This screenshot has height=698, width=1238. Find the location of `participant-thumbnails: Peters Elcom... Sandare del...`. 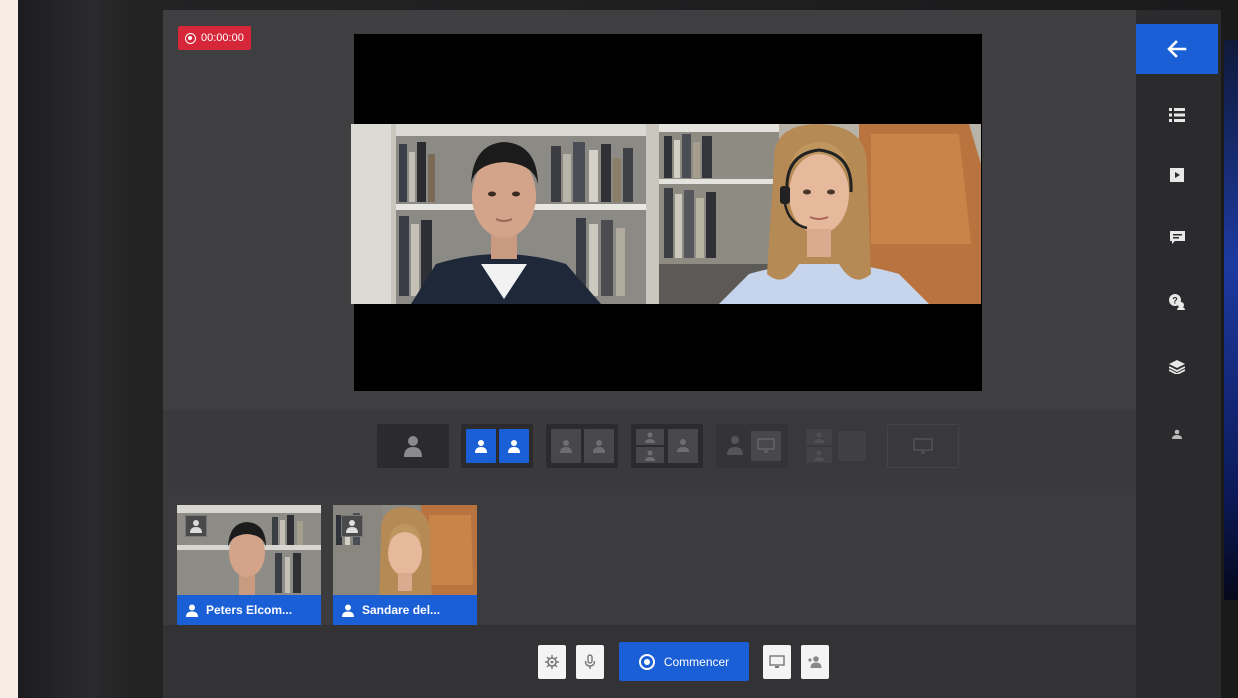

participant-thumbnails: Peters Elcom... Sandare del... is located at coordinates (649, 560).